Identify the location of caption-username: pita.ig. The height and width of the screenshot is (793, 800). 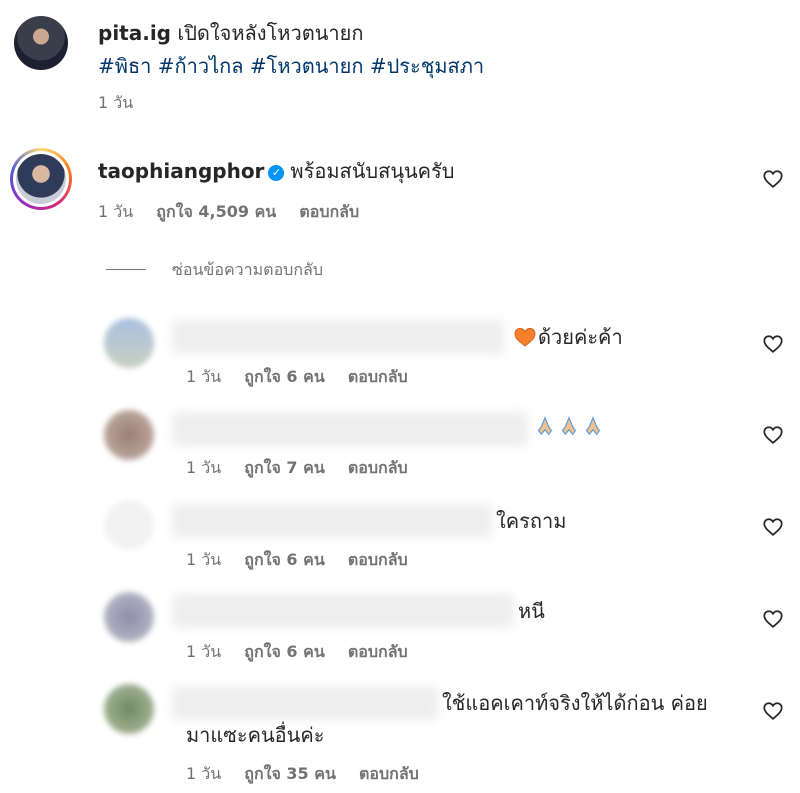
(134, 33).